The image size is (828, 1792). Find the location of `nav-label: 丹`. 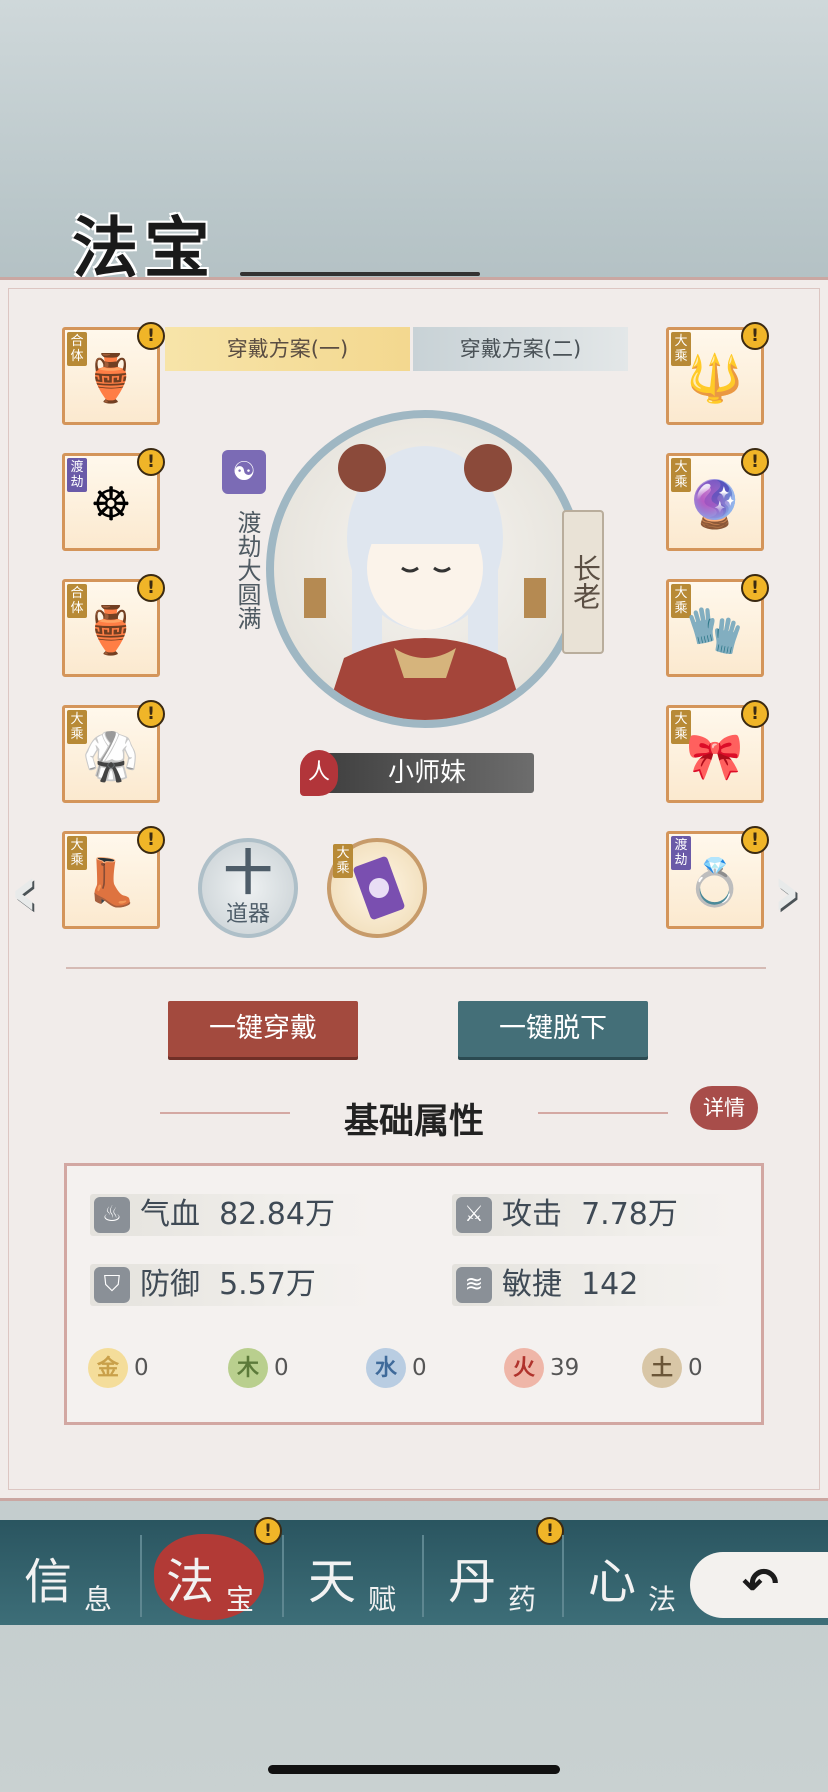

nav-label: 丹 is located at coordinates (472, 1582).